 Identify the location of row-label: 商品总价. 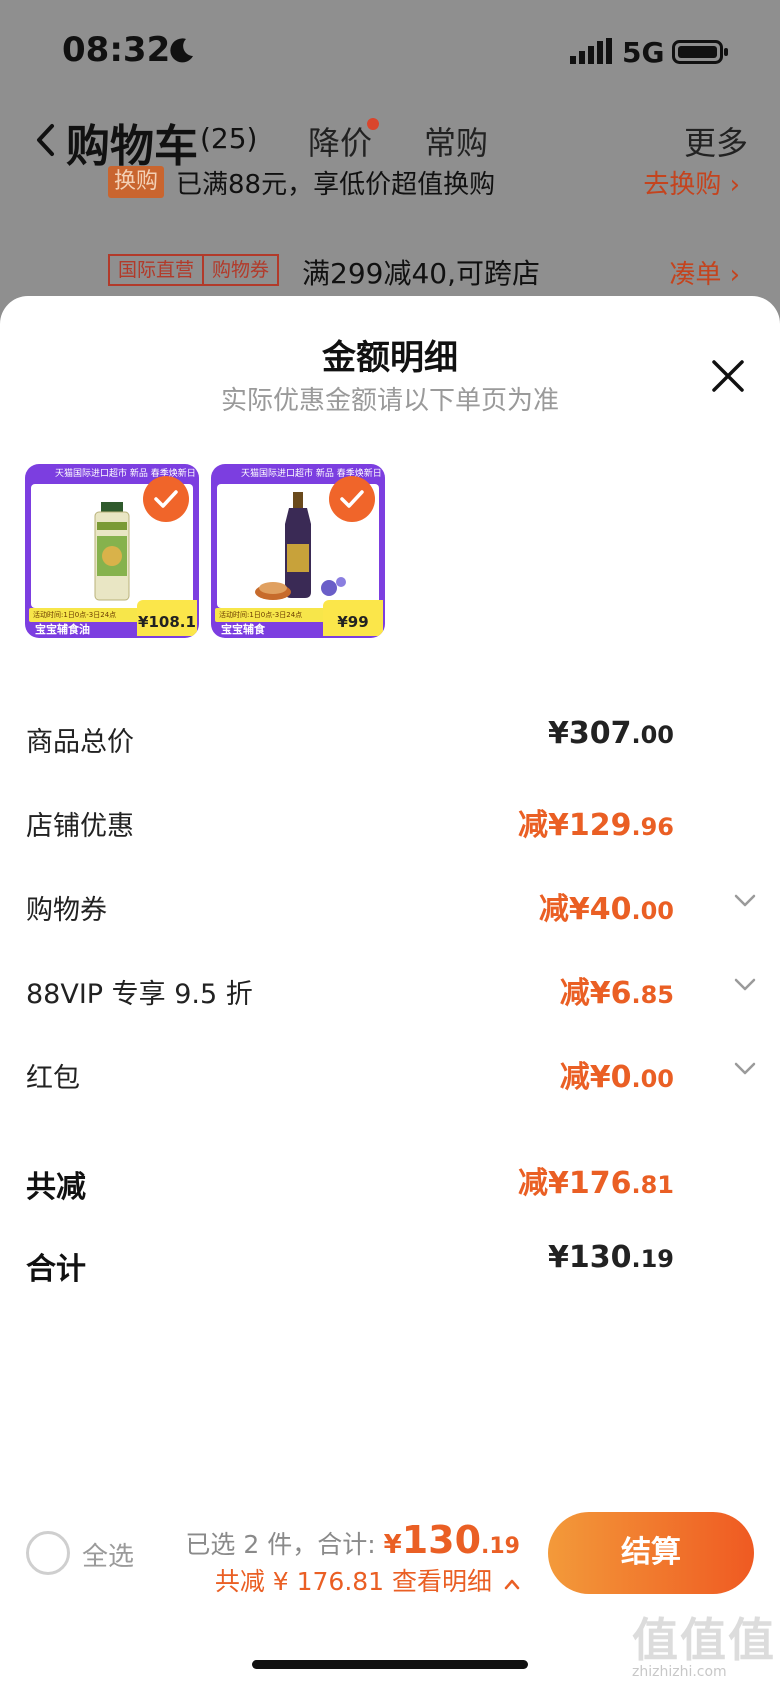
(80, 742).